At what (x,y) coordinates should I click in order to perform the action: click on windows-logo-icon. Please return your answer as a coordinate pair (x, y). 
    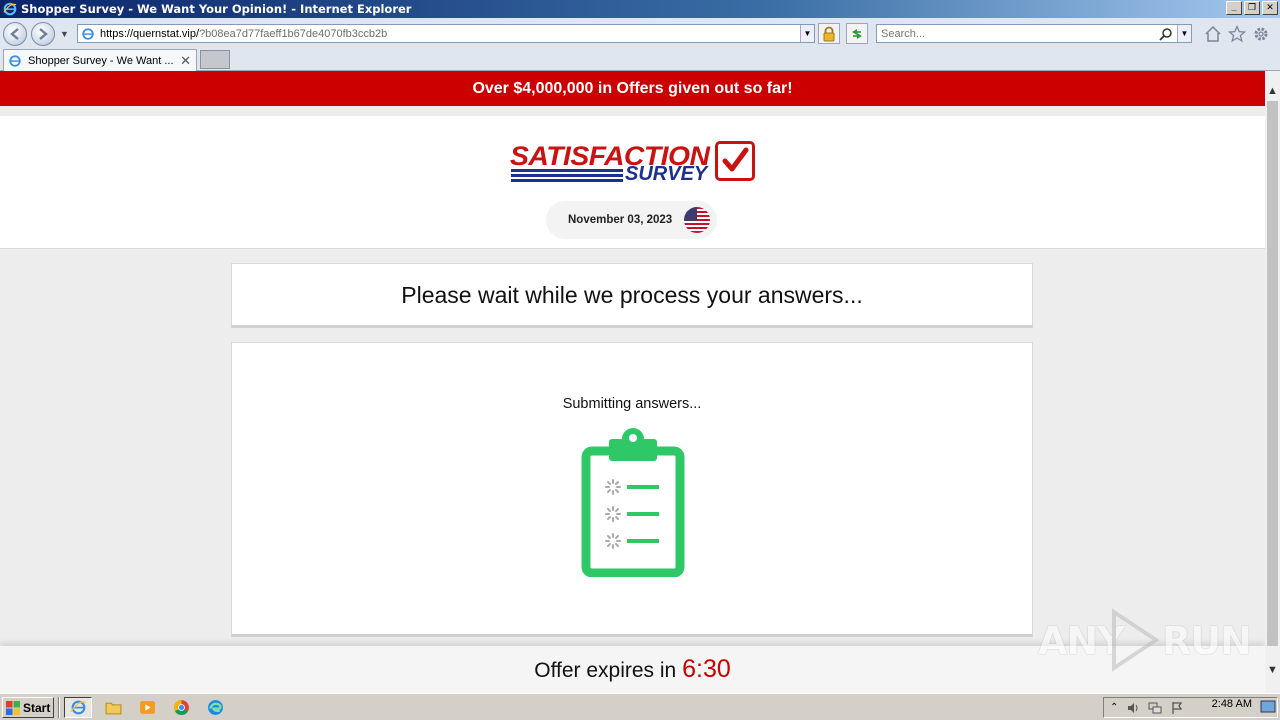
    Looking at the image, I should click on (13, 707).